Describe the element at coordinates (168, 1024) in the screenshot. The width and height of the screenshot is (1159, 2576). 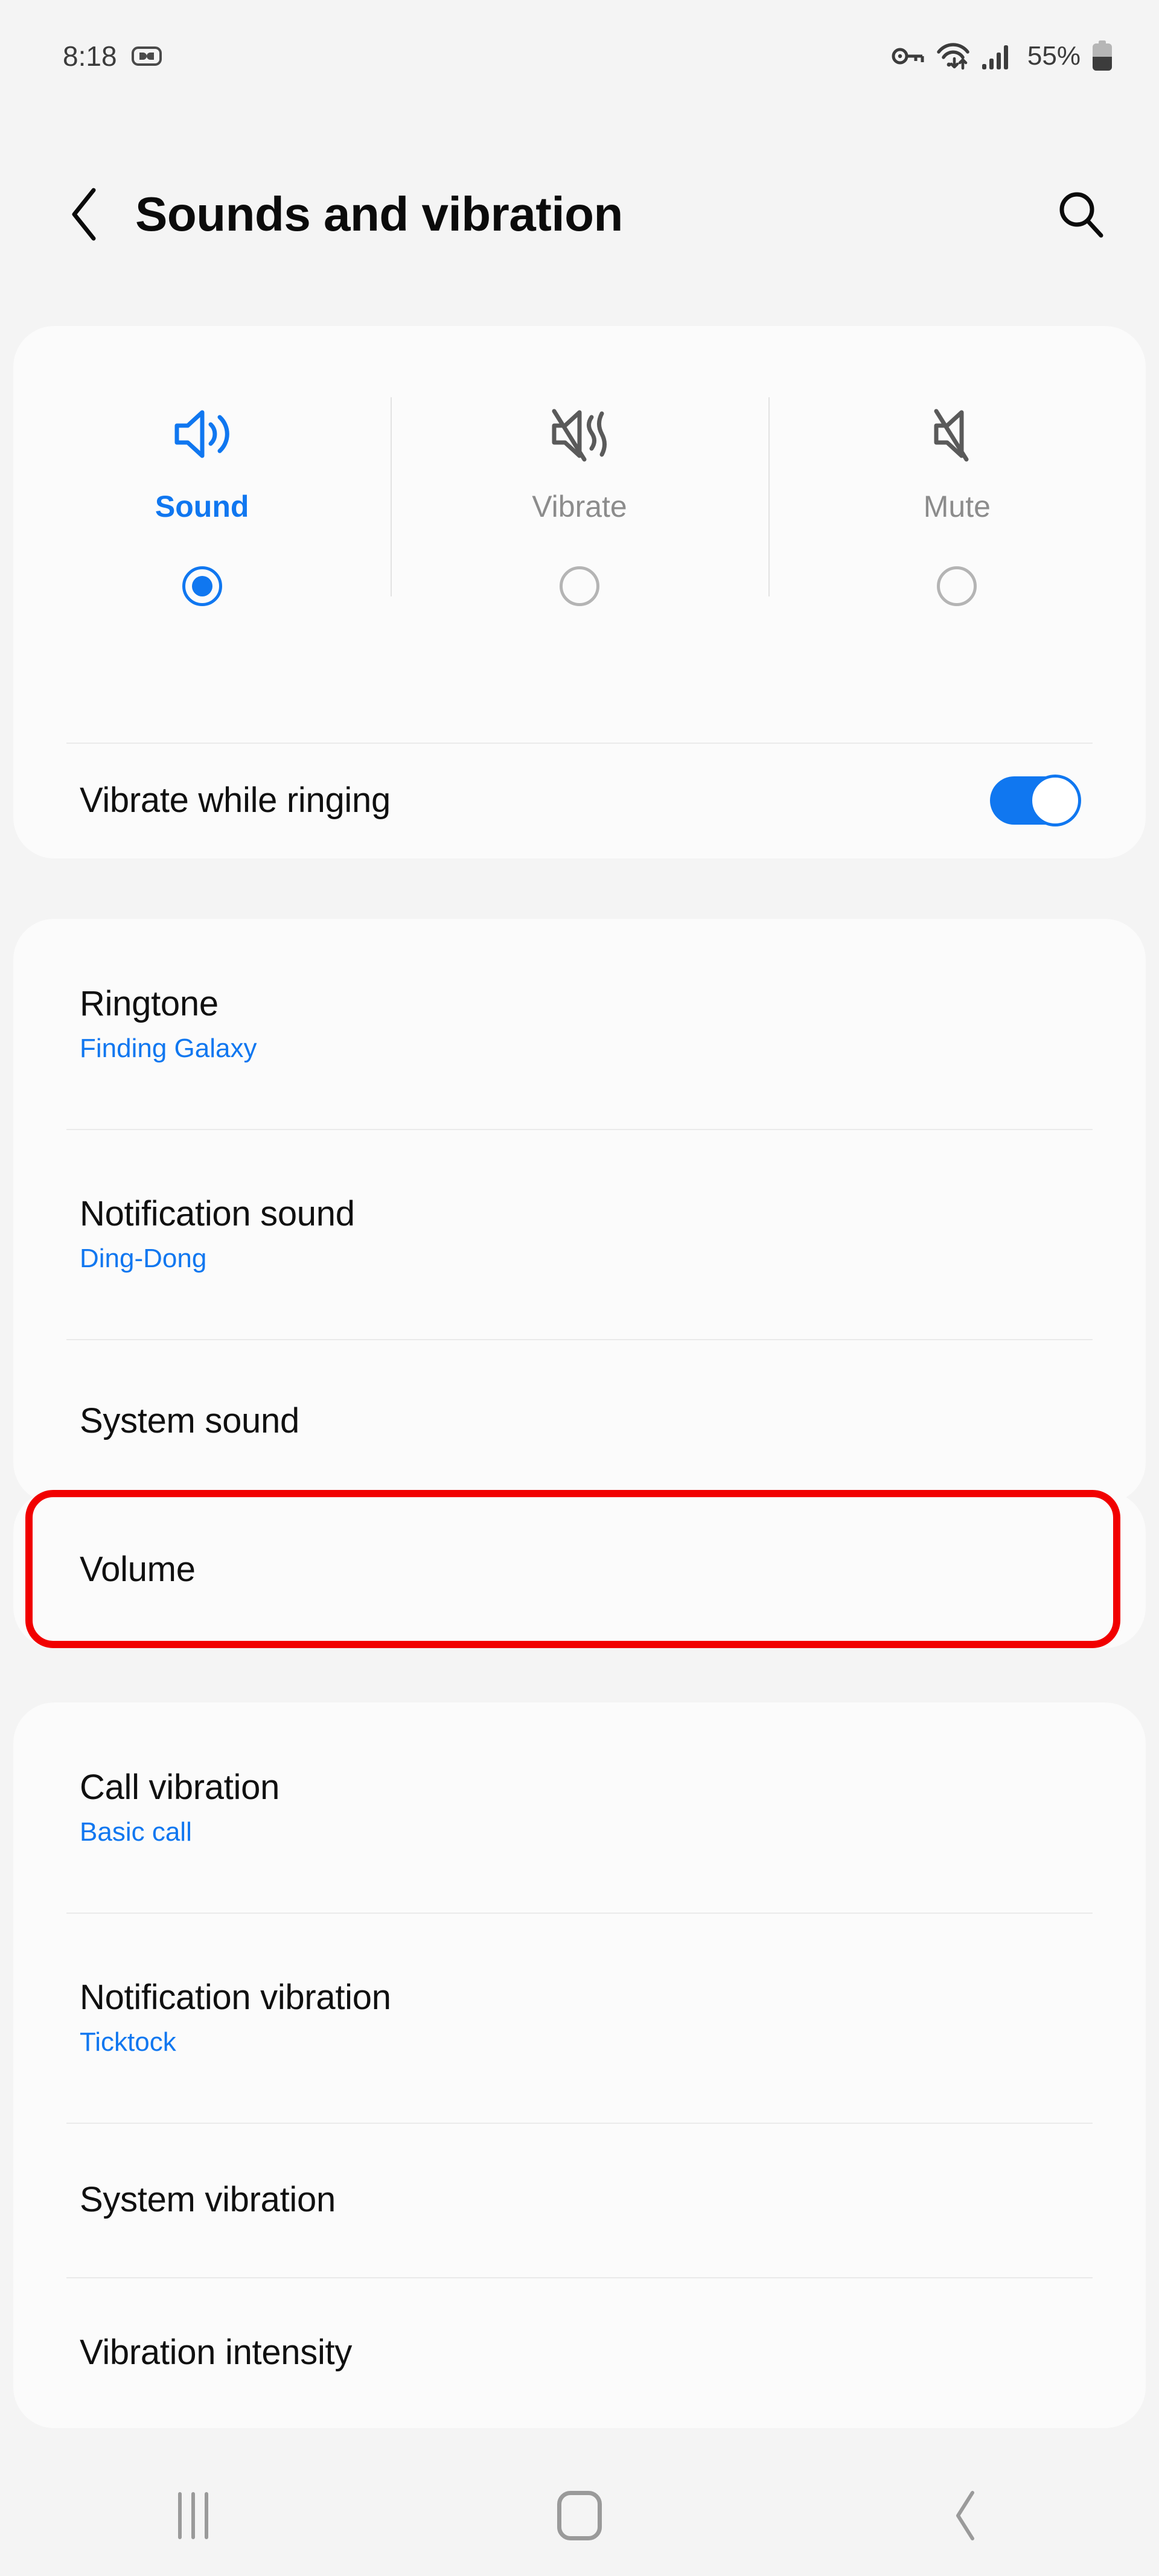
I see `ringtone-text: Ringtone Finding Galaxy` at that location.